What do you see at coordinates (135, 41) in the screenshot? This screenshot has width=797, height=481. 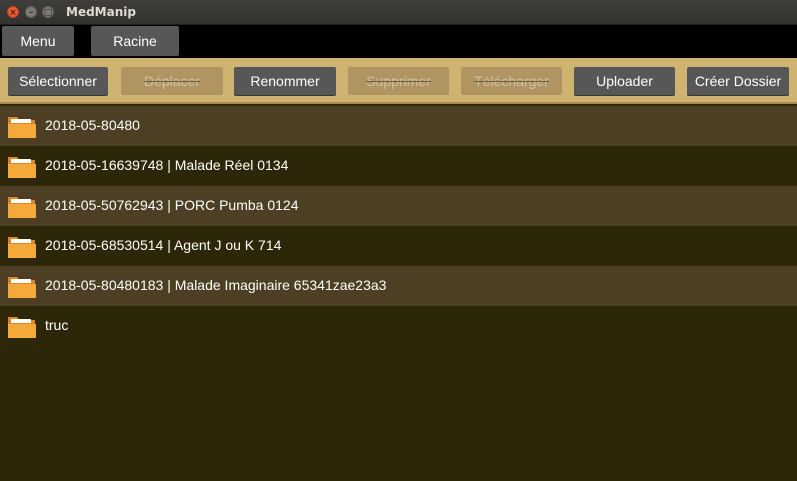 I see `root-button: Racine` at bounding box center [135, 41].